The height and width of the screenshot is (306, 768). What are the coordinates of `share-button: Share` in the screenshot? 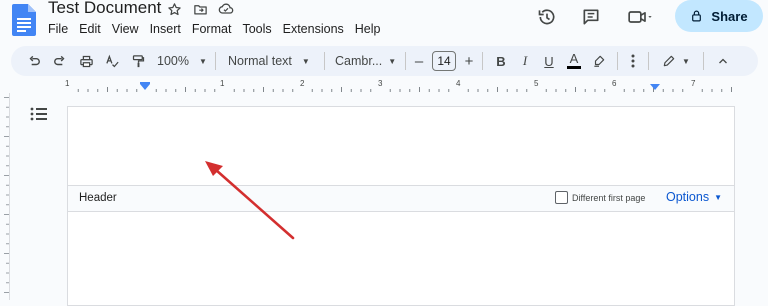 It's located at (719, 16).